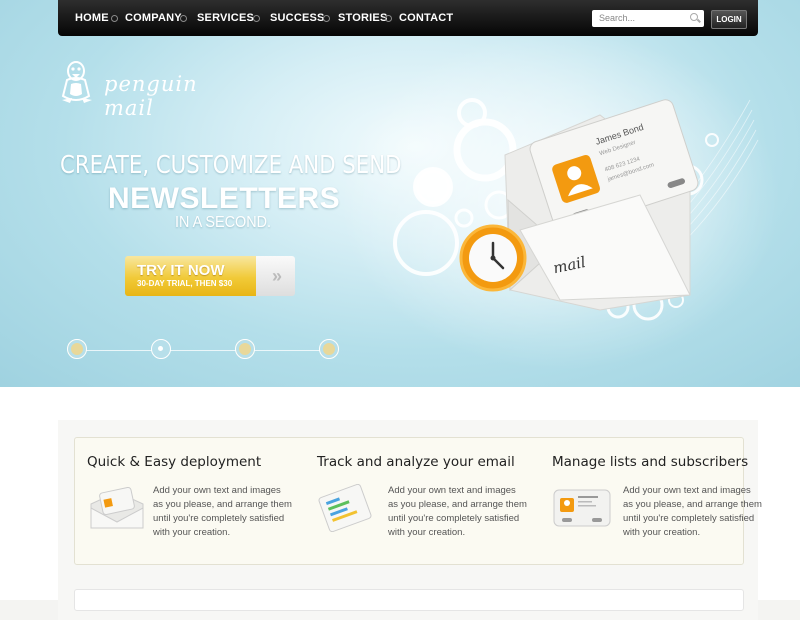 This screenshot has height=620, width=800. I want to click on try-button-sublabel: 30-DAY TRIAL, THEN $30, so click(185, 283).